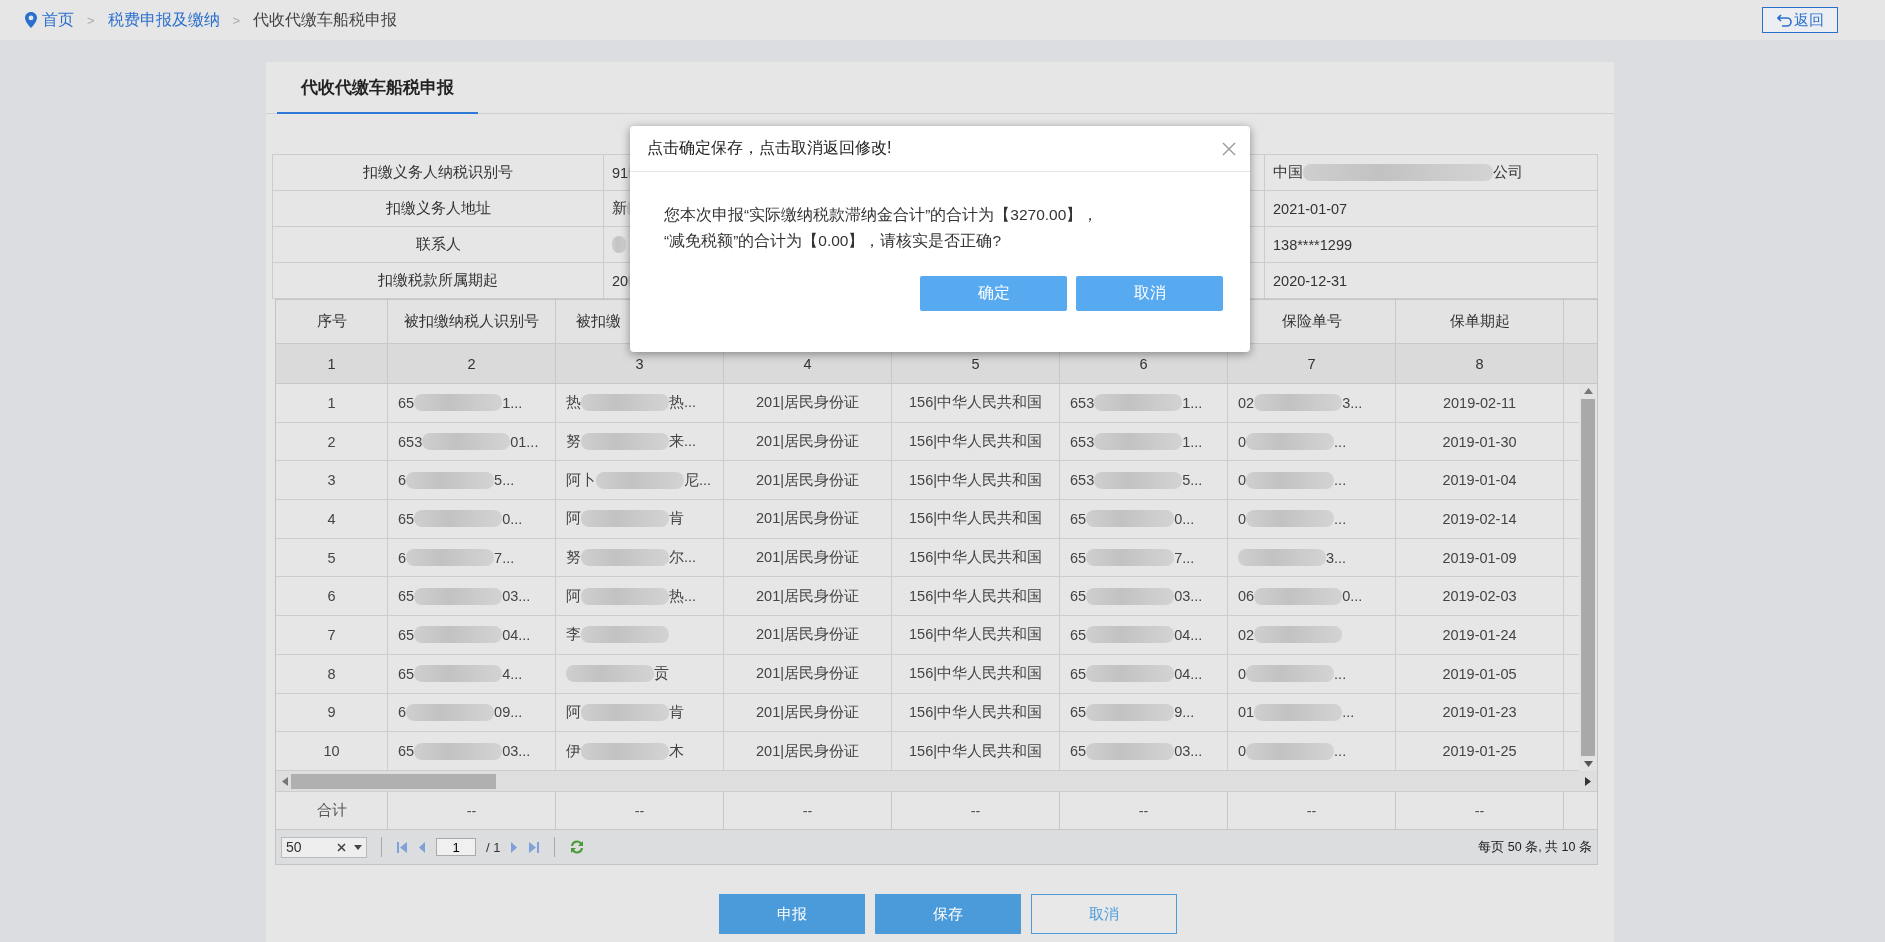 This screenshot has height=942, width=1885. What do you see at coordinates (676, 519) in the screenshot?
I see `table-cell: 肯` at bounding box center [676, 519].